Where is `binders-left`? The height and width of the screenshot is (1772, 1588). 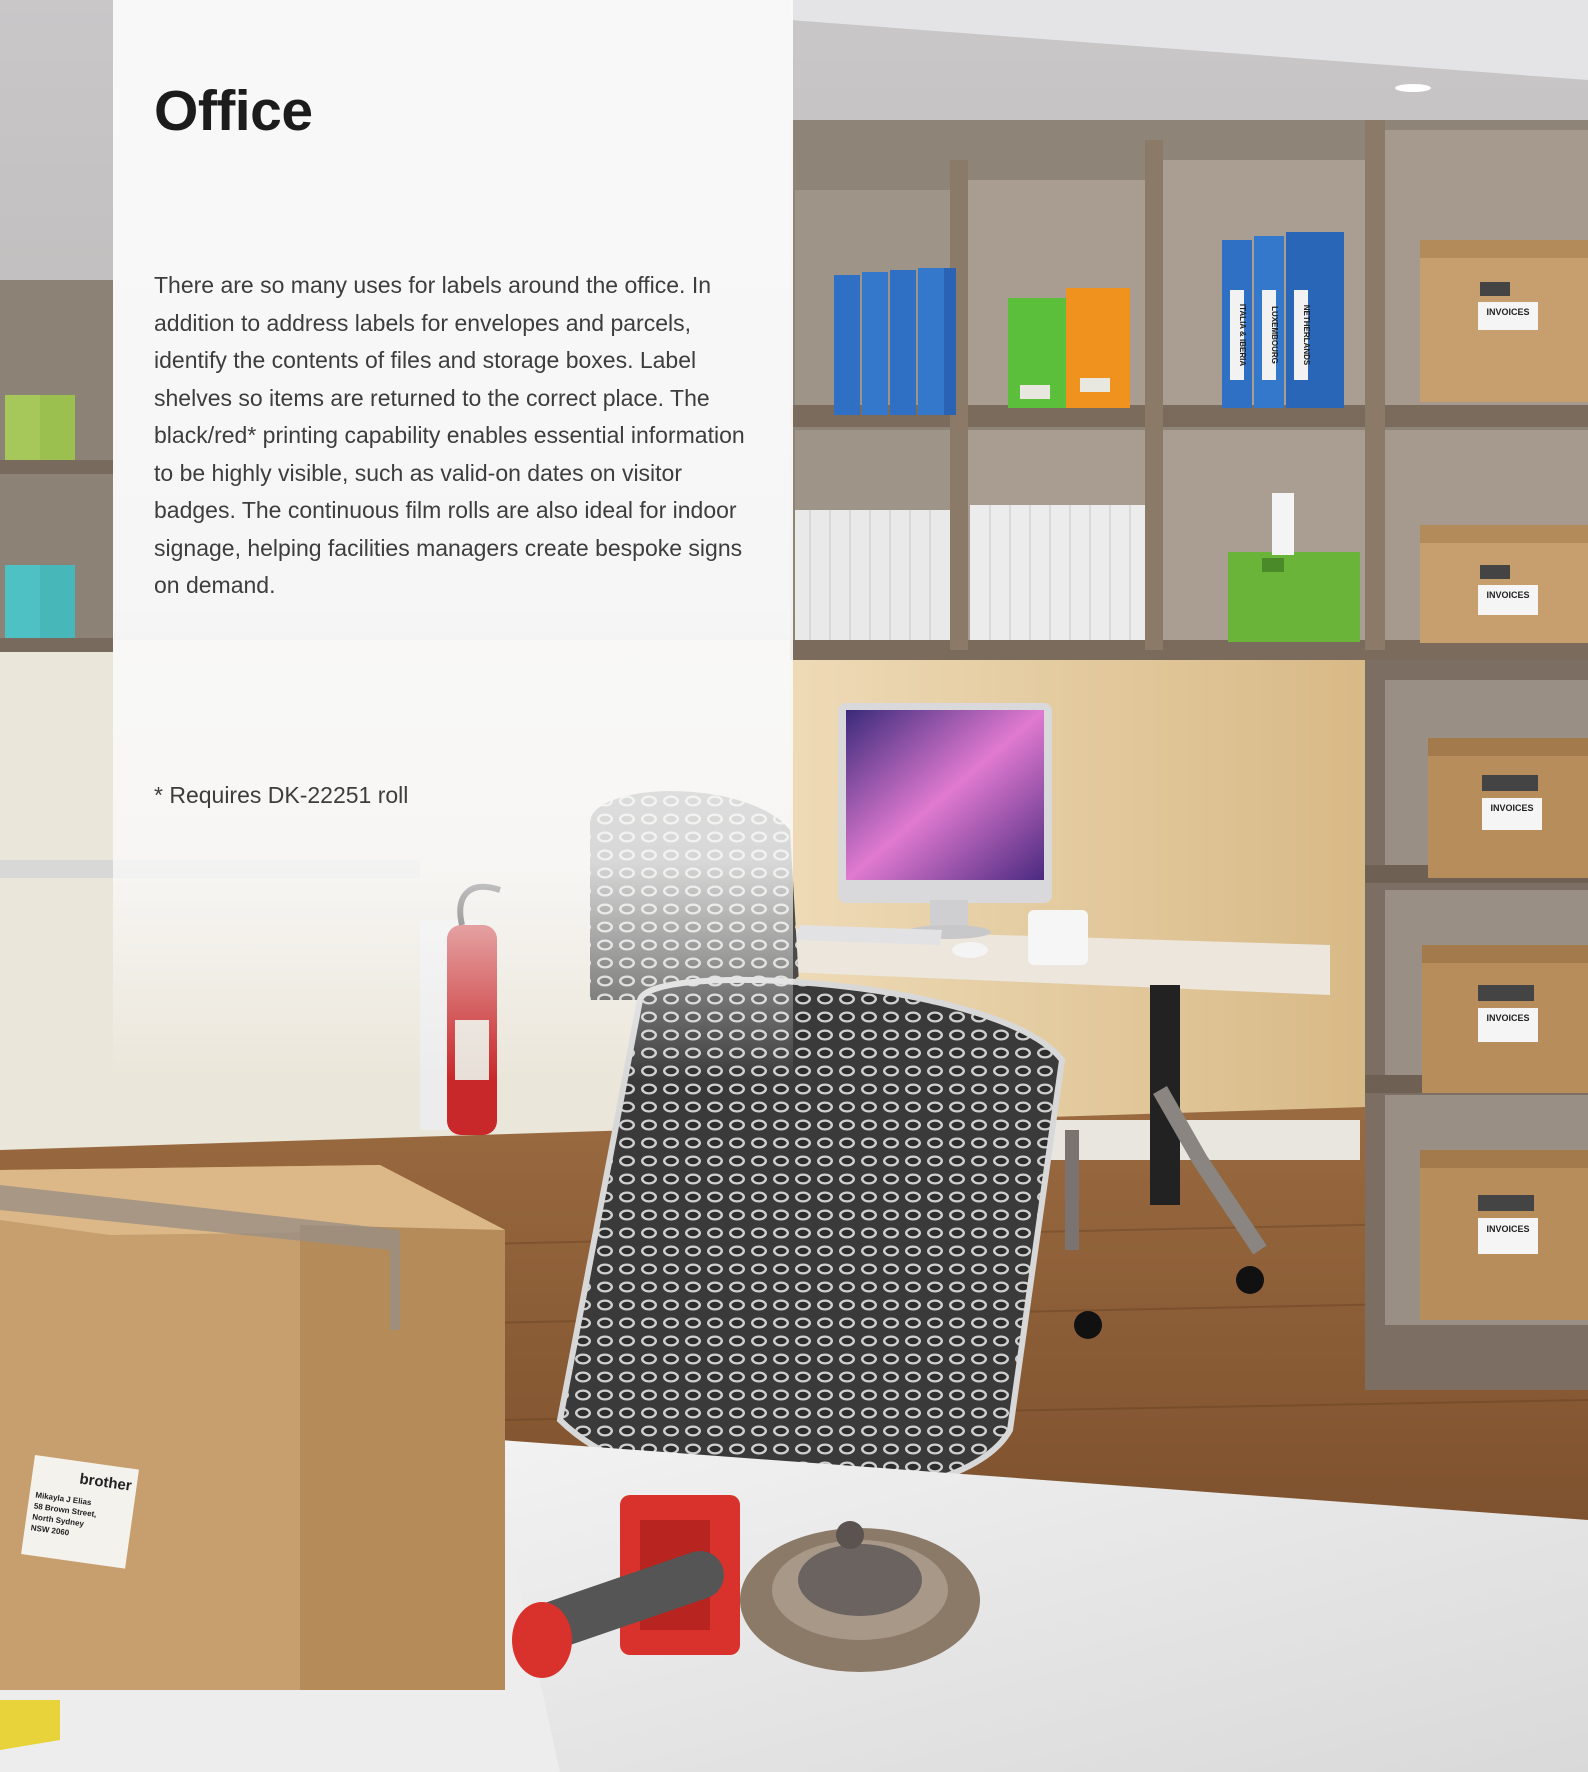
binders-left is located at coordinates (895, 341).